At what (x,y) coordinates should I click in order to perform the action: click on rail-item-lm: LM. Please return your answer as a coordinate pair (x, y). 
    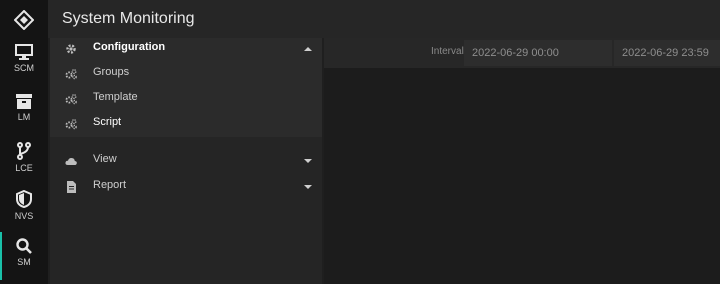
    Looking at the image, I should click on (24, 117).